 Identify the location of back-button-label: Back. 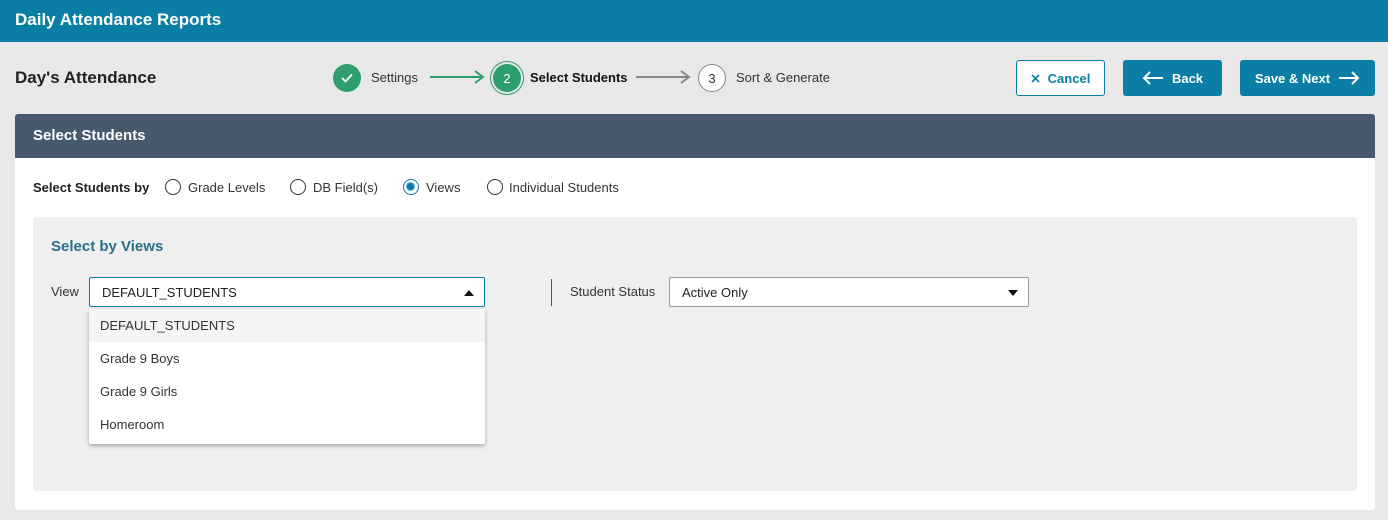
(1187, 78).